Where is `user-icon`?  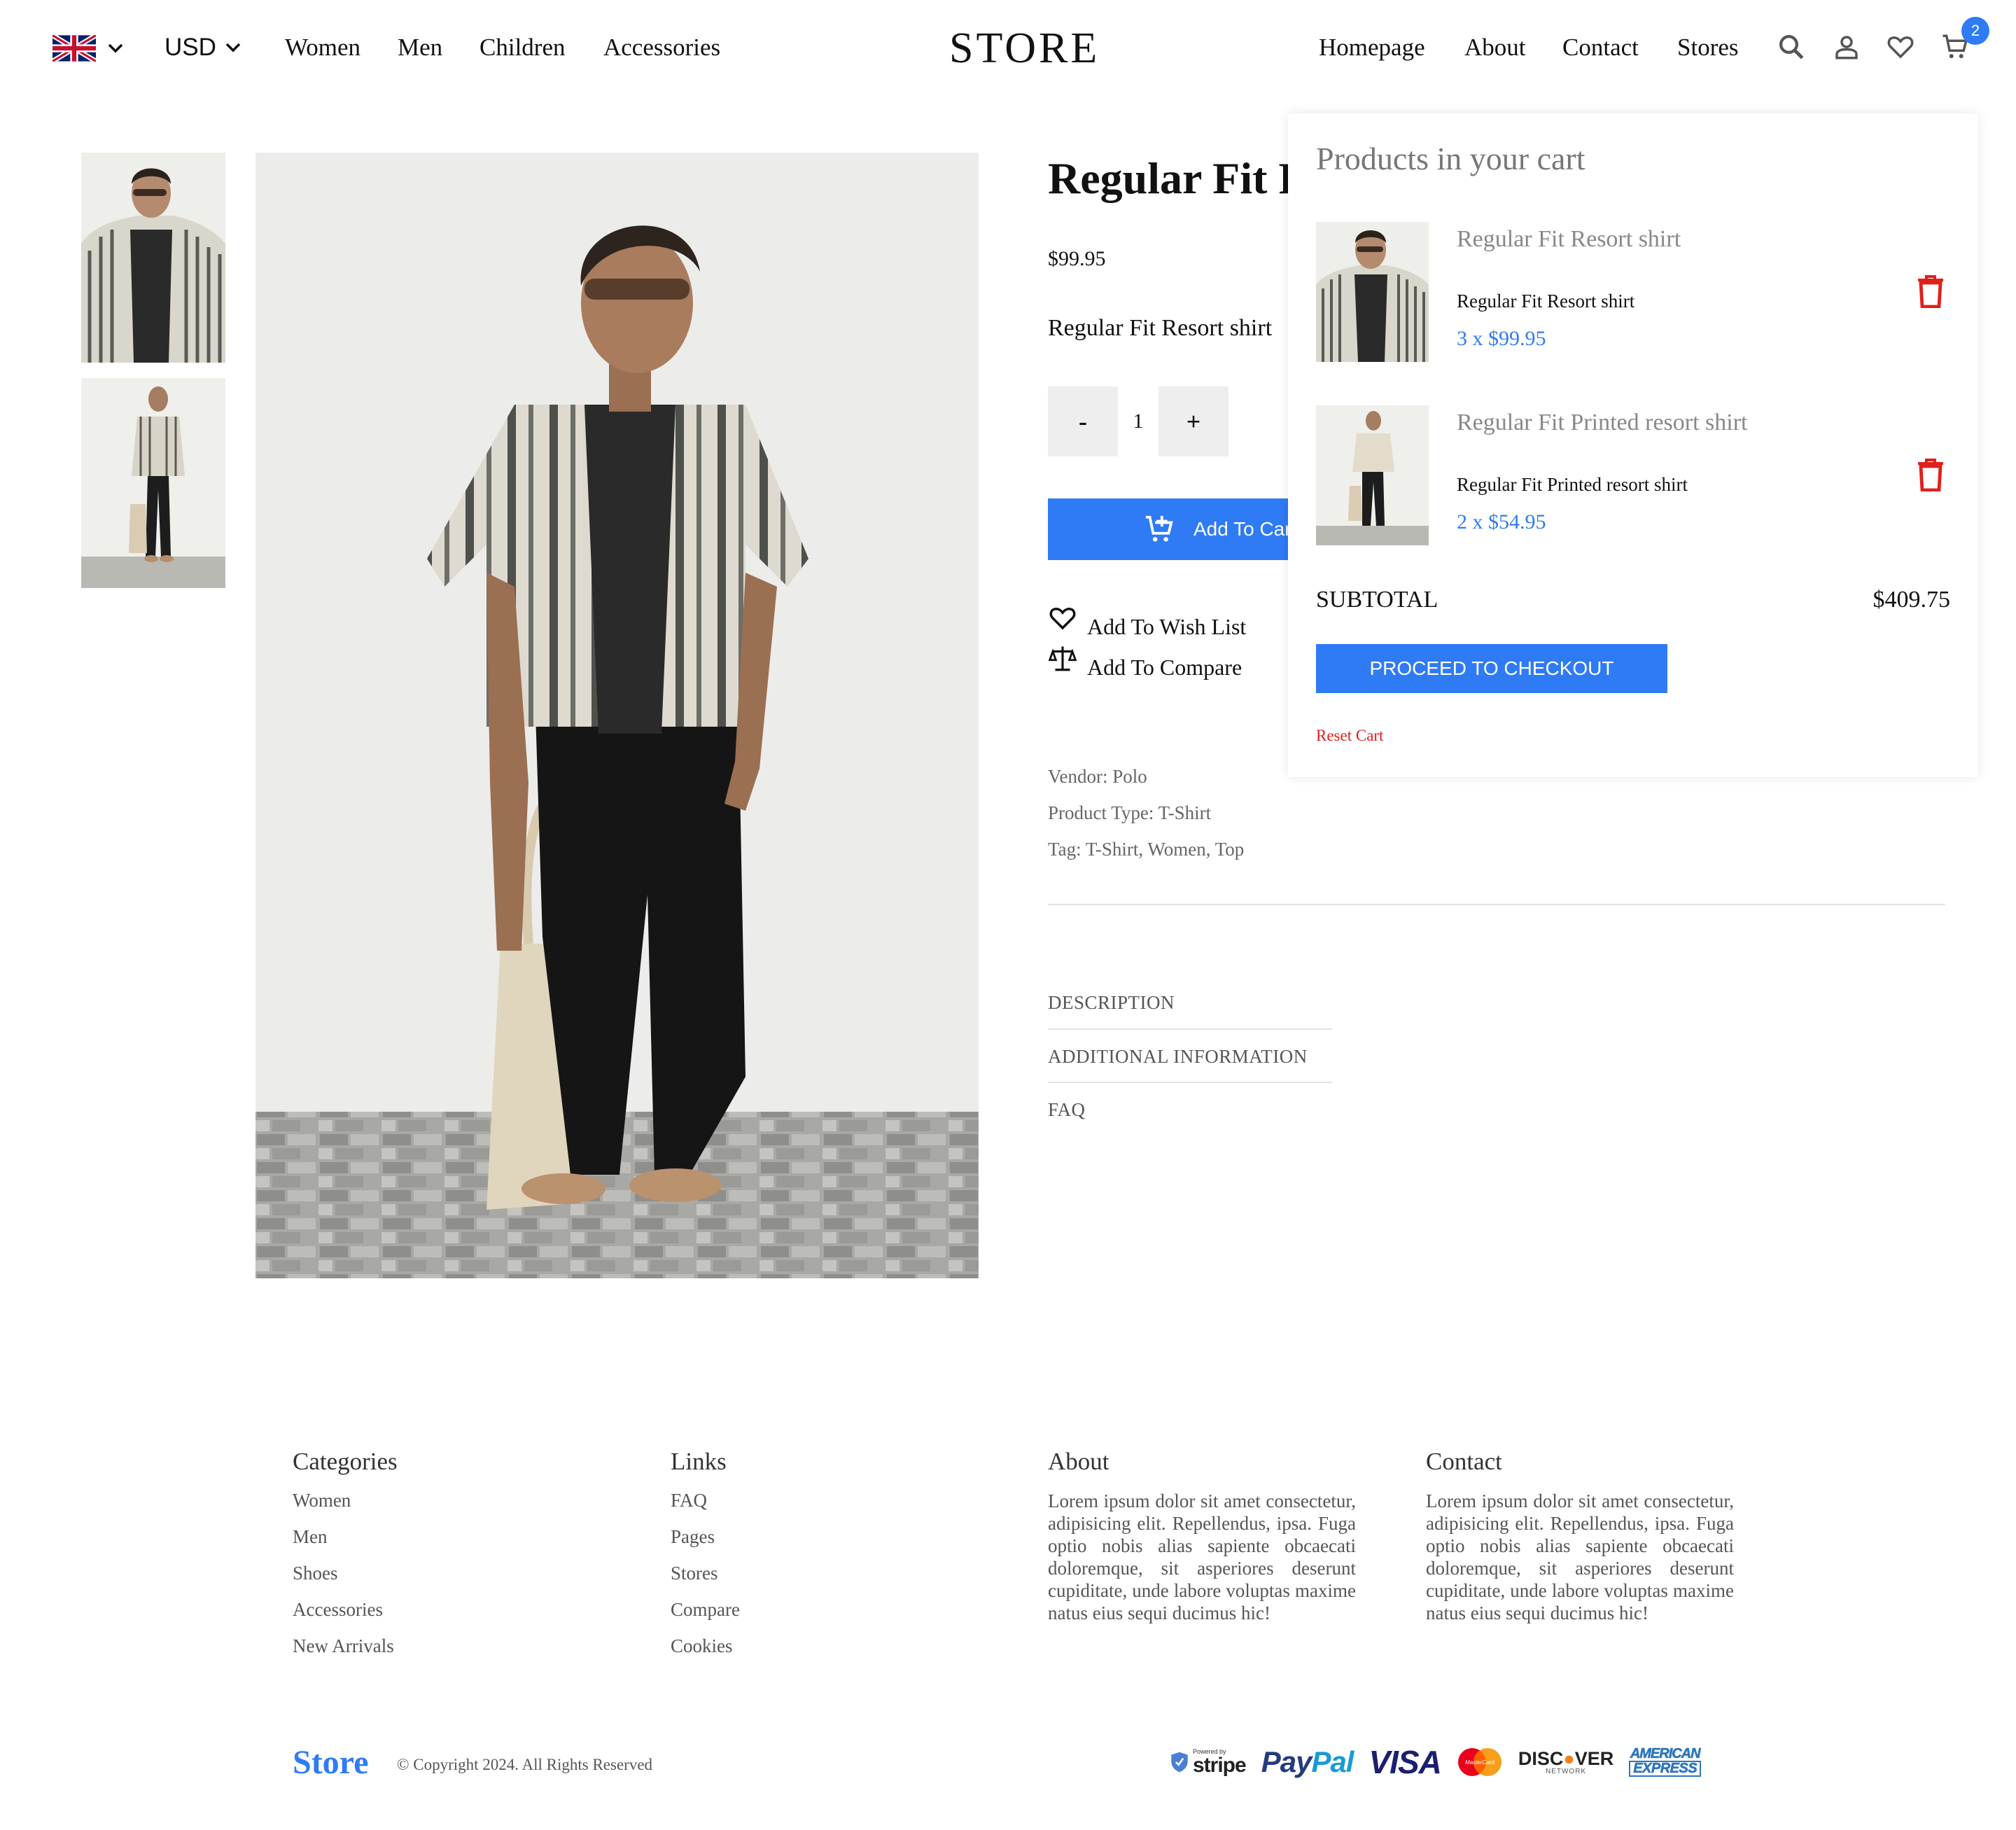 user-icon is located at coordinates (1846, 48).